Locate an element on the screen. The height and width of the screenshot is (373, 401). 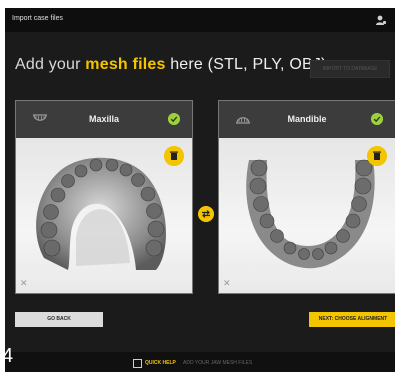
headline-prefix: Add your is located at coordinates (50, 64).